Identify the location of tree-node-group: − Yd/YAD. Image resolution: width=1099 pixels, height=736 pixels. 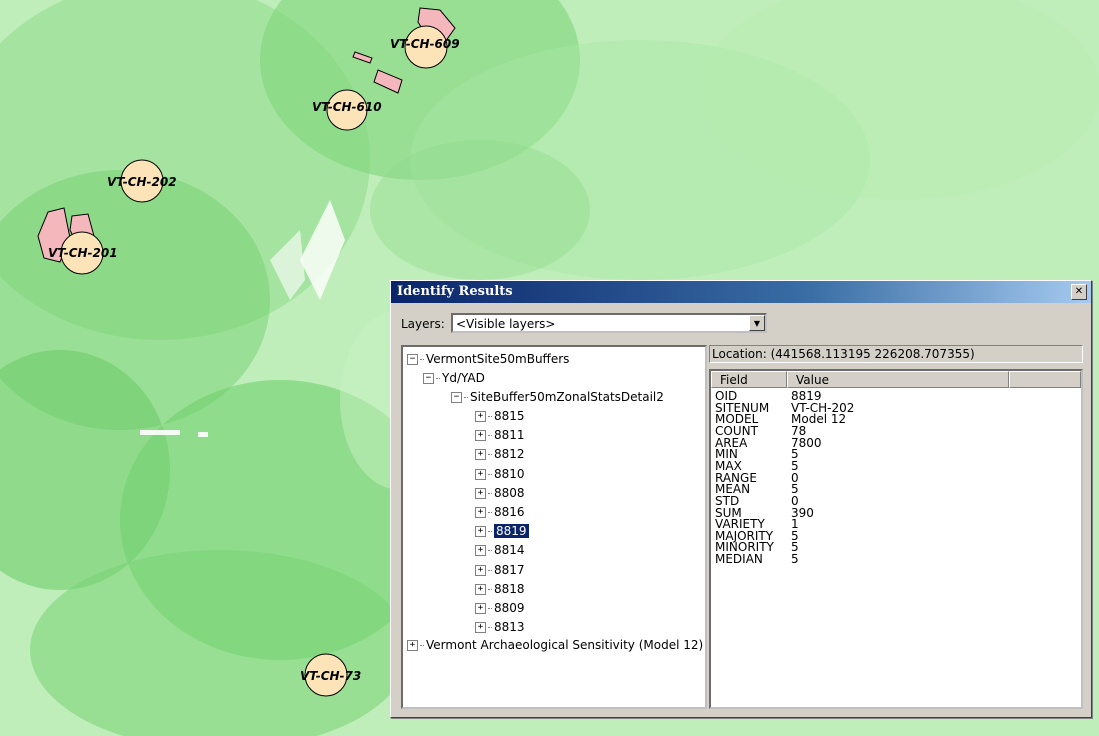
(454, 378).